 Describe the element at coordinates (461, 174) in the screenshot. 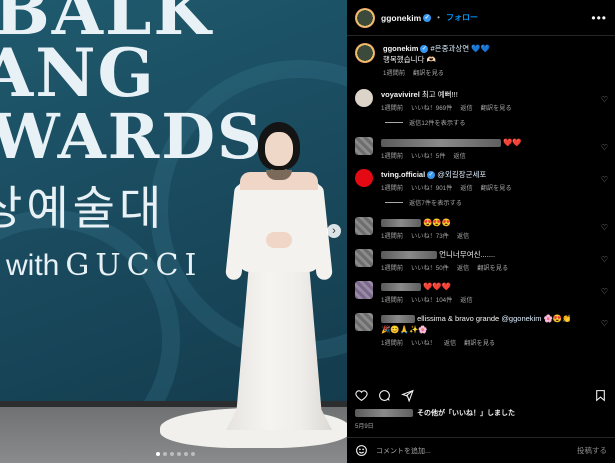

I see `mention-link: @외길장군세포` at that location.